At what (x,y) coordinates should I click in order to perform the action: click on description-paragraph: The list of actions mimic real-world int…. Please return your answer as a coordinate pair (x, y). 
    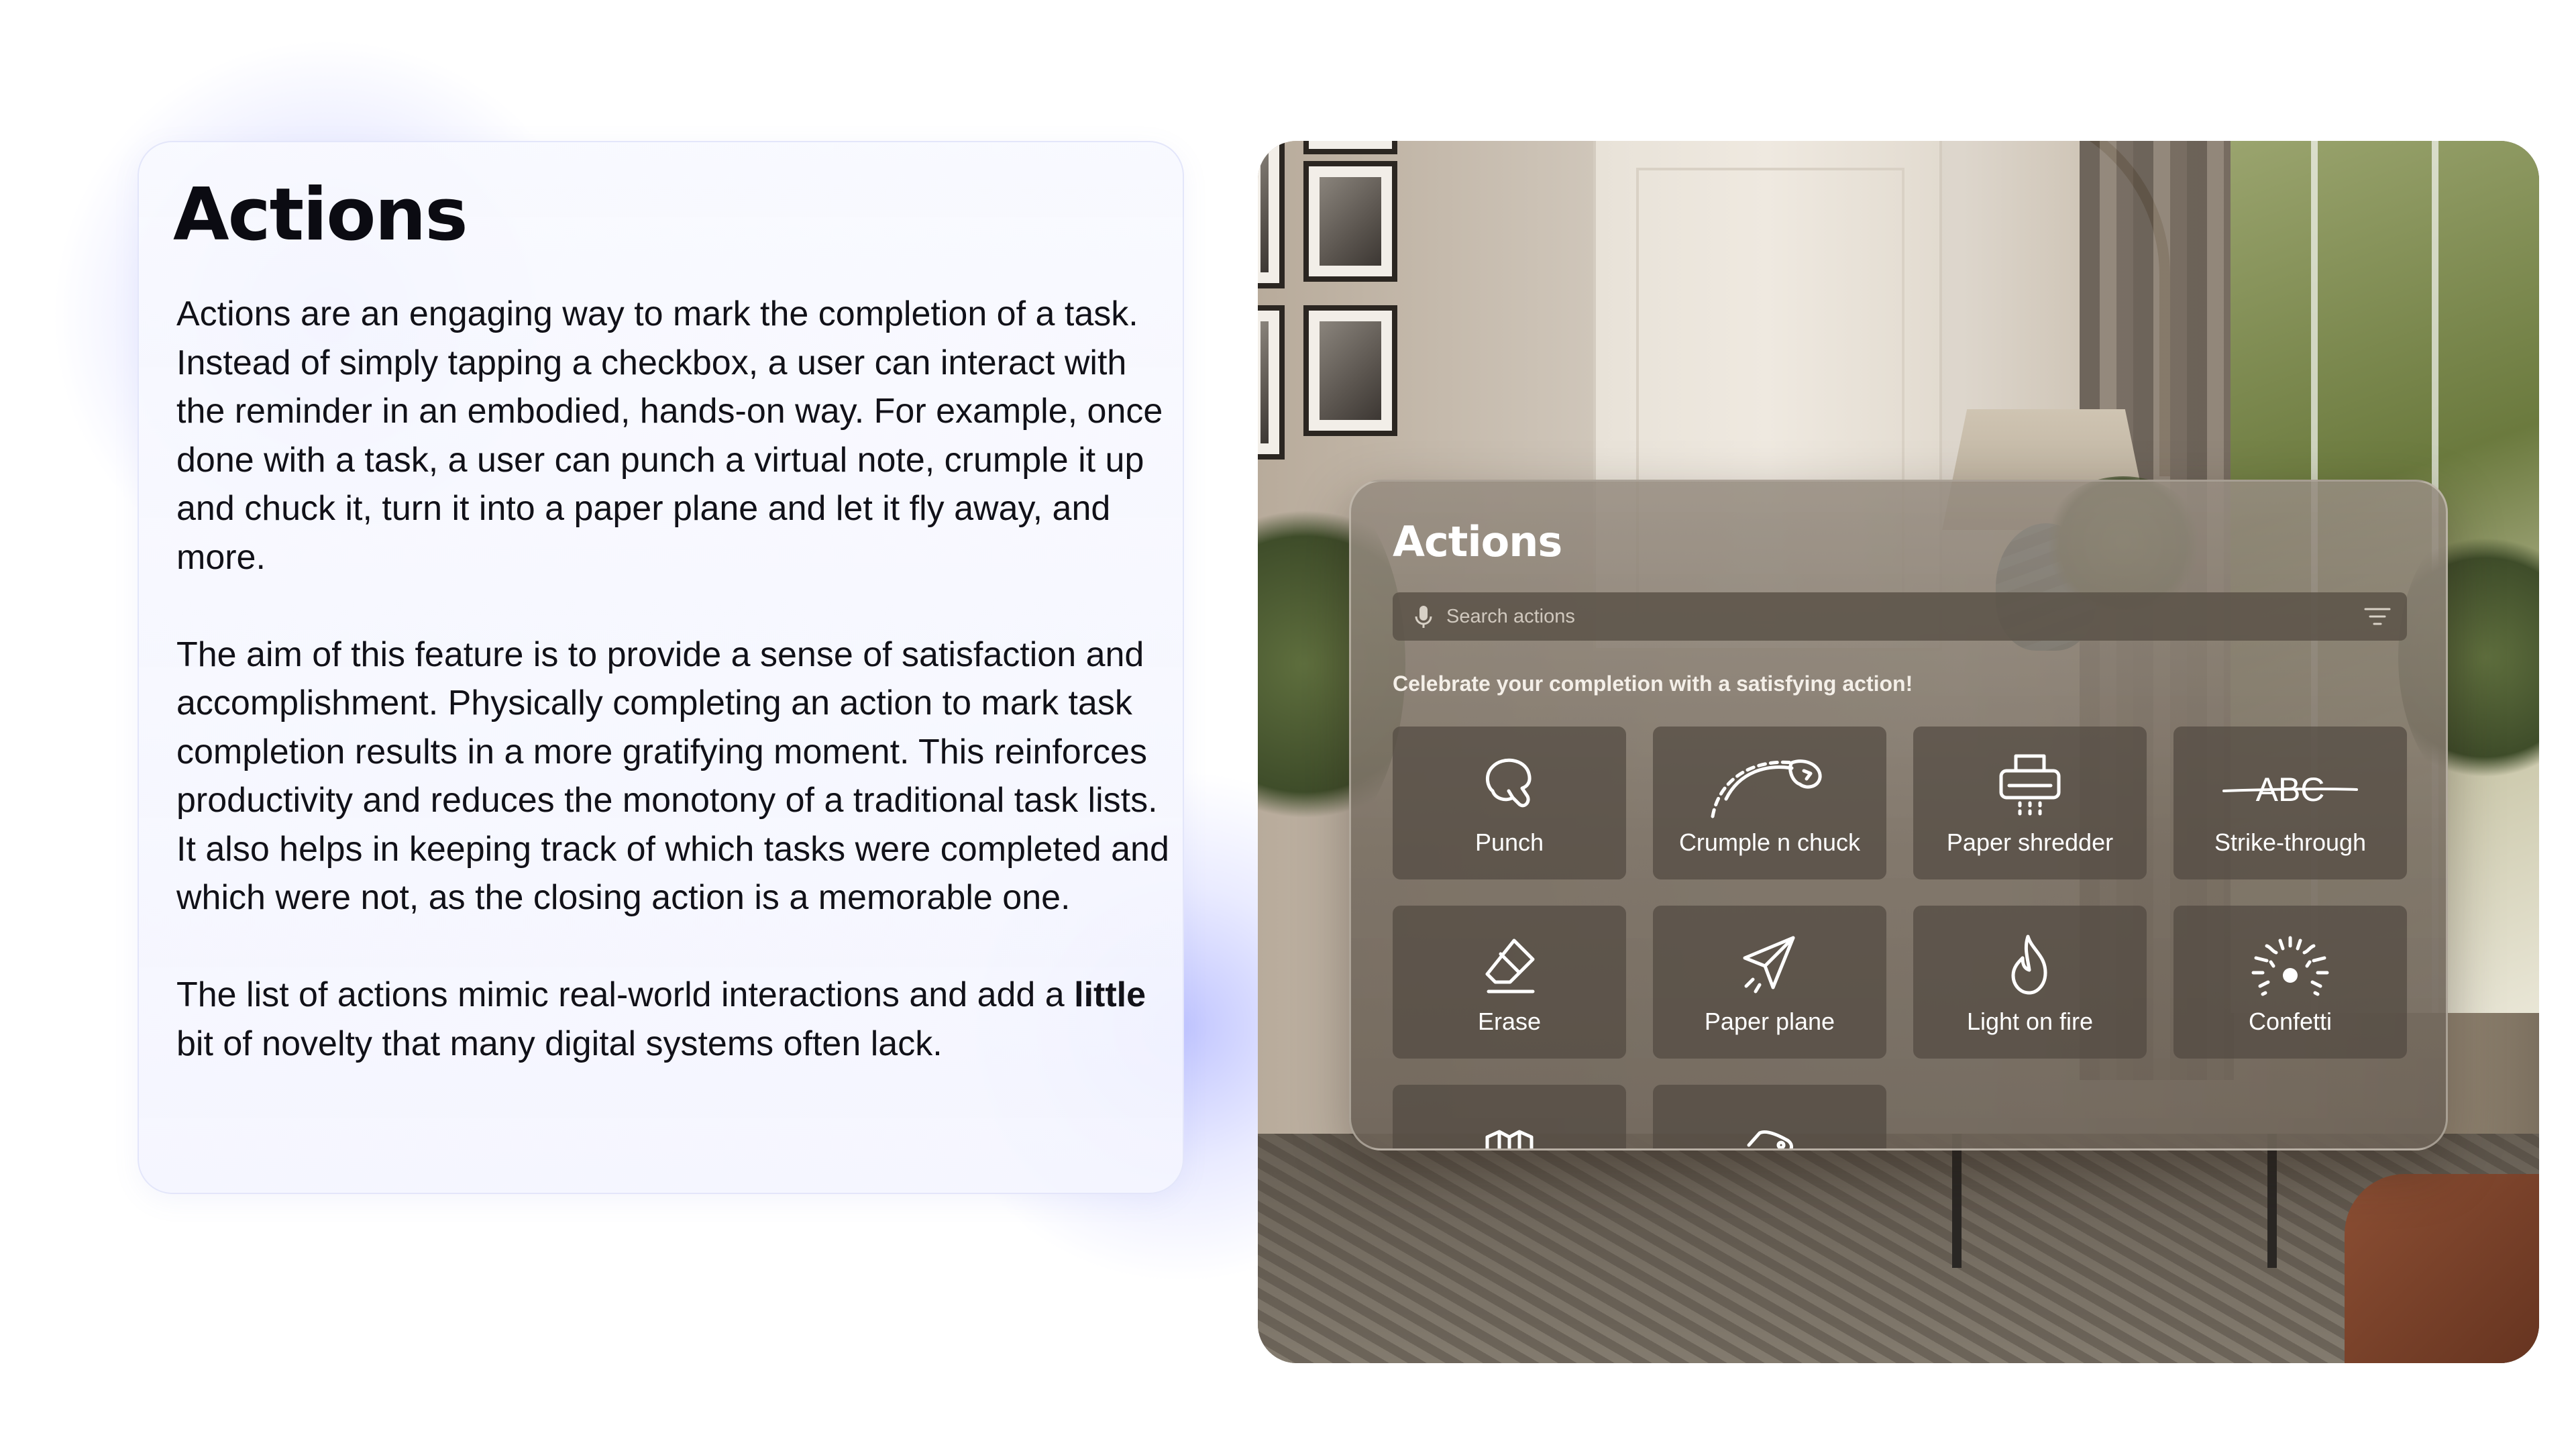
    Looking at the image, I should click on (672, 1019).